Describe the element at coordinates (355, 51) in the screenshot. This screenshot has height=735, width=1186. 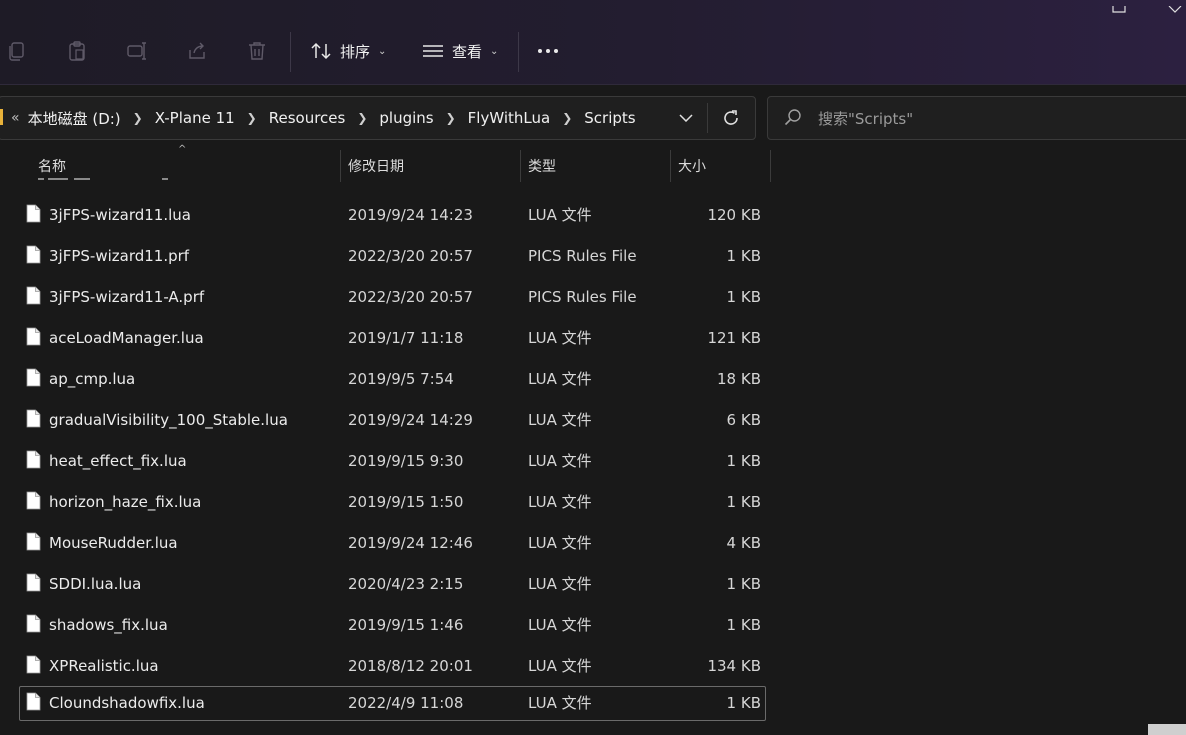
I see `sort-label: 排序` at that location.